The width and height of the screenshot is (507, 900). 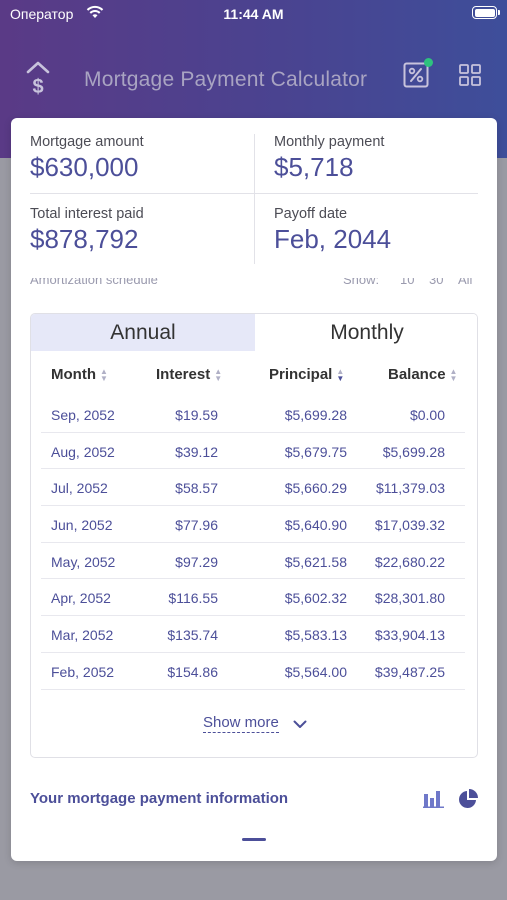 I want to click on navigation-bar: $ Mortgage Payment Calculator, so click(x=253, y=80).